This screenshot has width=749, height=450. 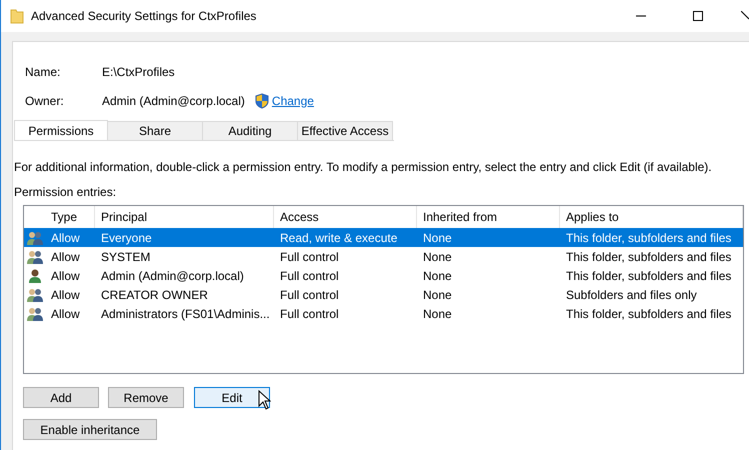 What do you see at coordinates (232, 397) in the screenshot?
I see `action-button: Edit` at bounding box center [232, 397].